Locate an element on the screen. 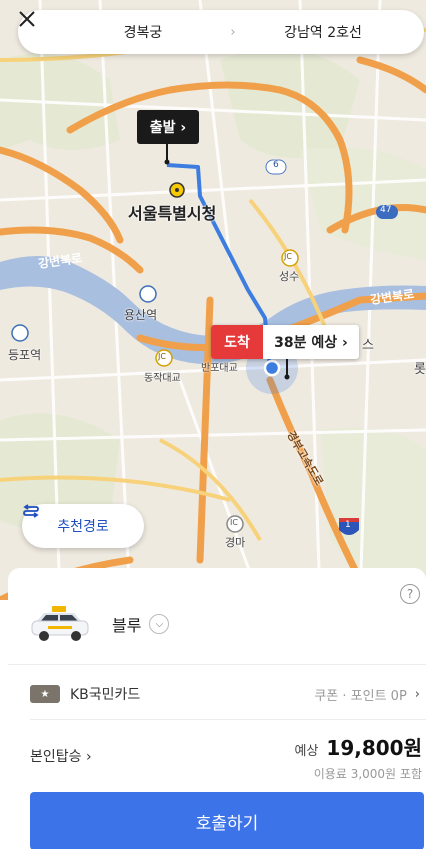  route-shield-47: 47 is located at coordinates (386, 210).